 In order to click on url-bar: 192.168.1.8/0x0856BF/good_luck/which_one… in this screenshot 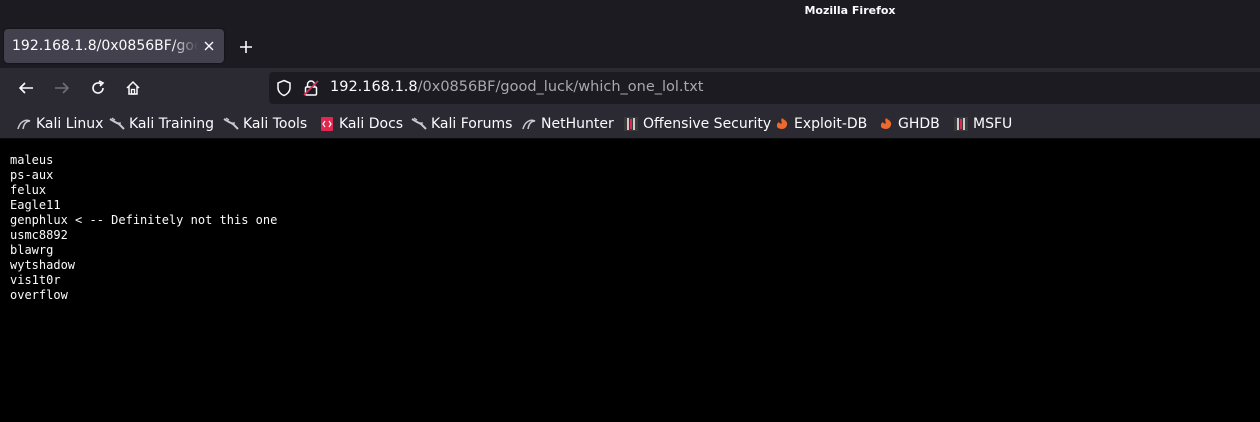, I will do `click(764, 88)`.